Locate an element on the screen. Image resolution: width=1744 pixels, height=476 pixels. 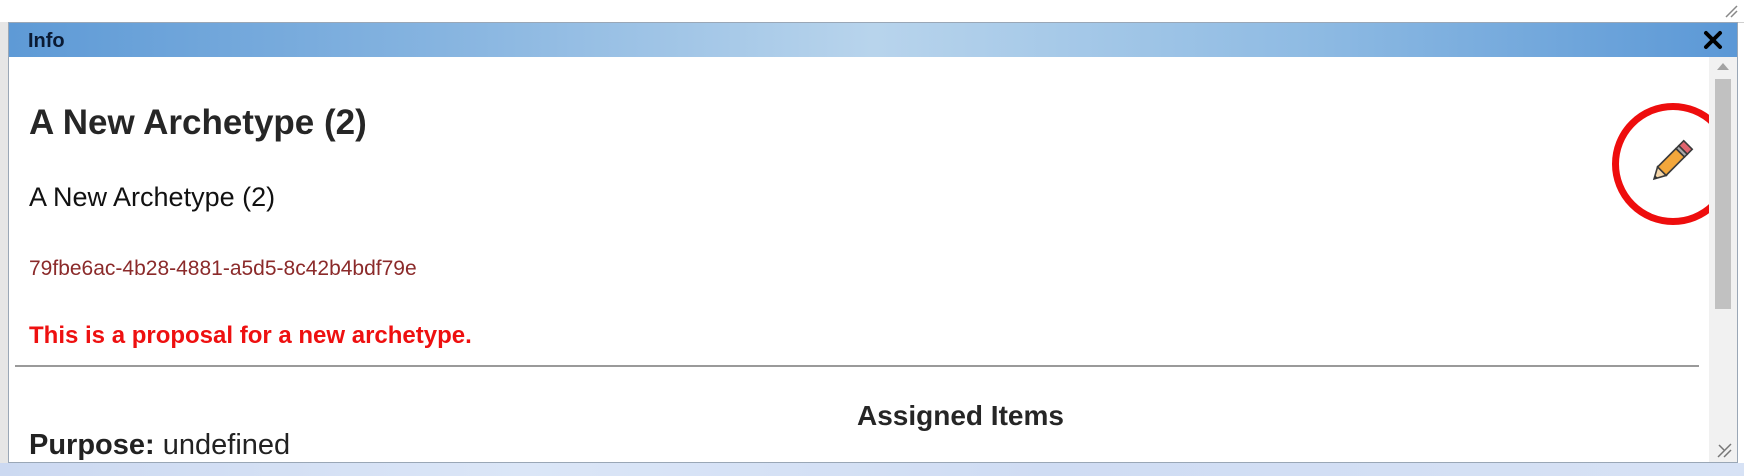
scroll-up-arrow-icon is located at coordinates (1723, 66).